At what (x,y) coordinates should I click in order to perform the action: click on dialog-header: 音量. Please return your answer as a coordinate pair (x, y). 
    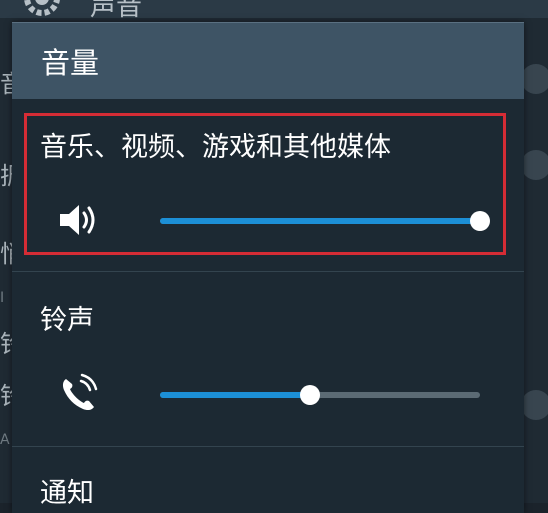
    Looking at the image, I should click on (268, 61).